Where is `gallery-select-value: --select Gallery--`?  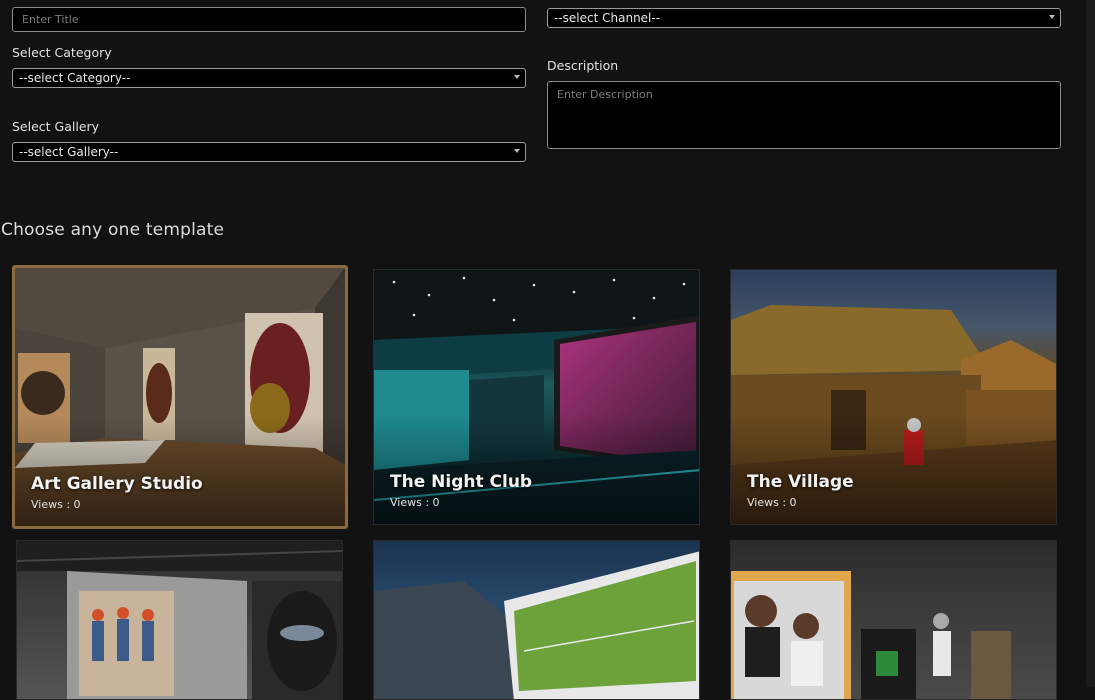 gallery-select-value: --select Gallery-- is located at coordinates (69, 152).